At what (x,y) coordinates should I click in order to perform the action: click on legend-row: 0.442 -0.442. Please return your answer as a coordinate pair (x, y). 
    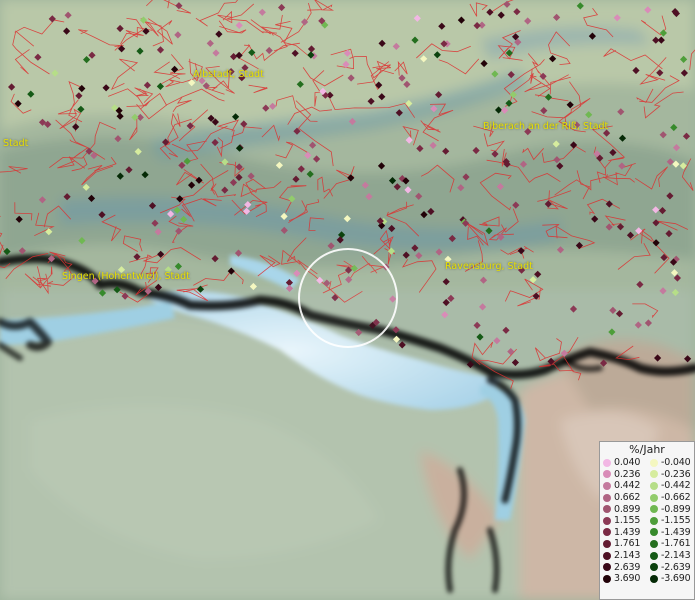
    Looking at the image, I should click on (647, 486).